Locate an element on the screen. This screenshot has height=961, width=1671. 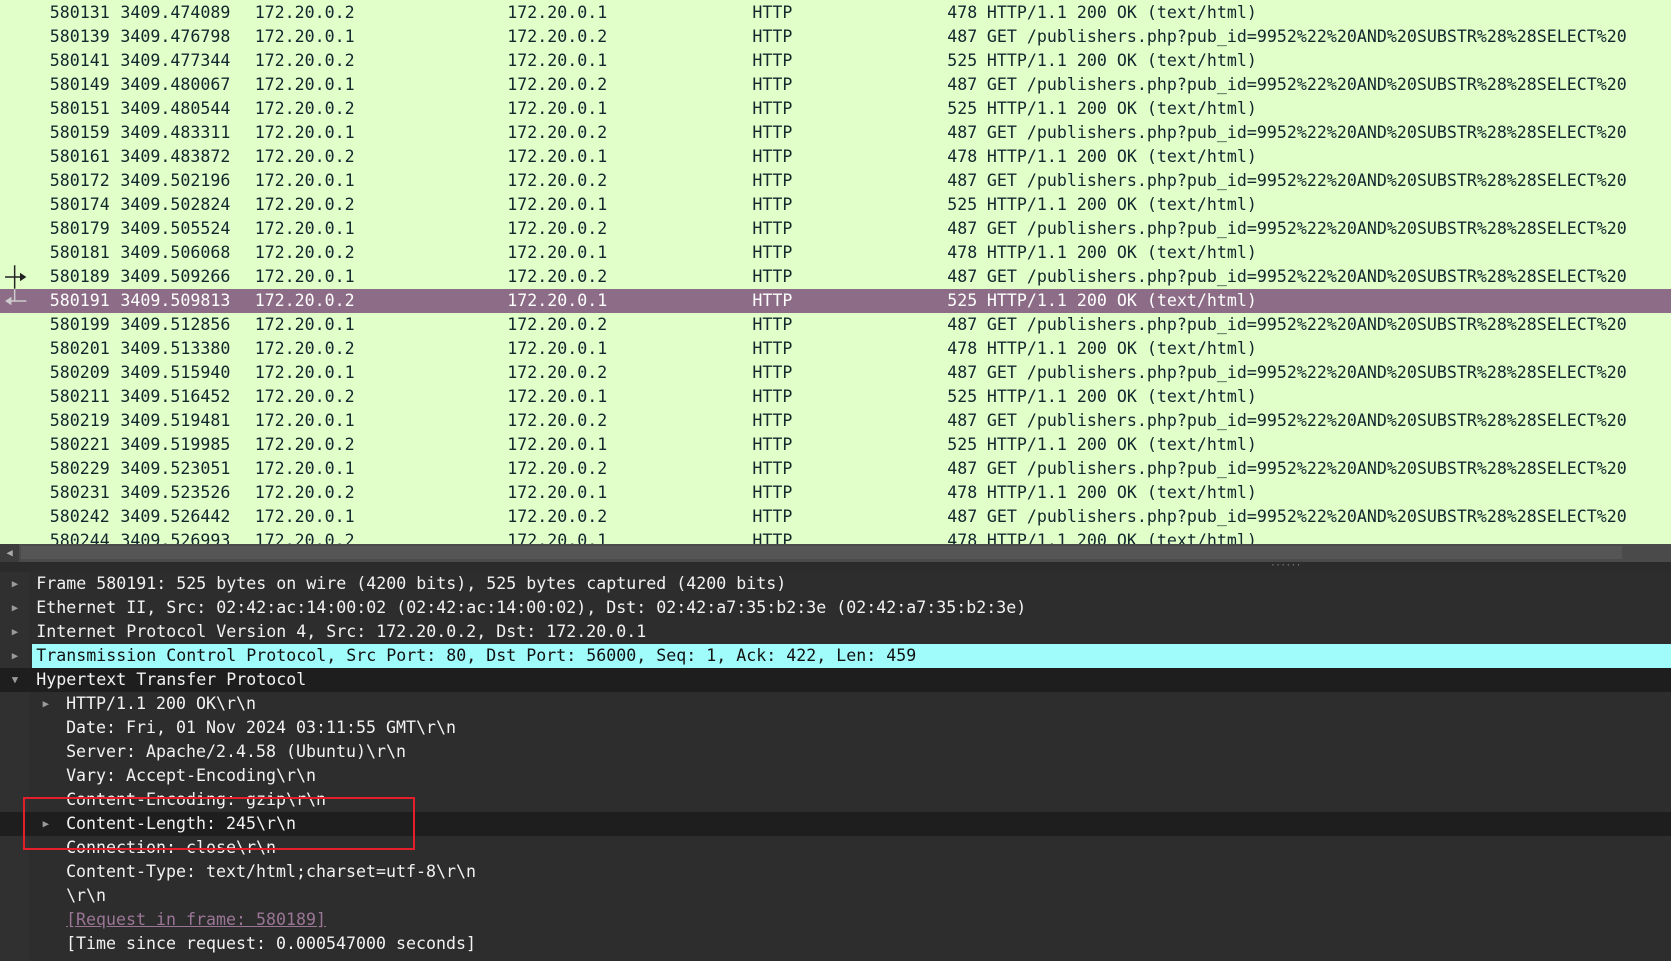
tree-item-label: [Request in frame: 580189] is located at coordinates (196, 920).